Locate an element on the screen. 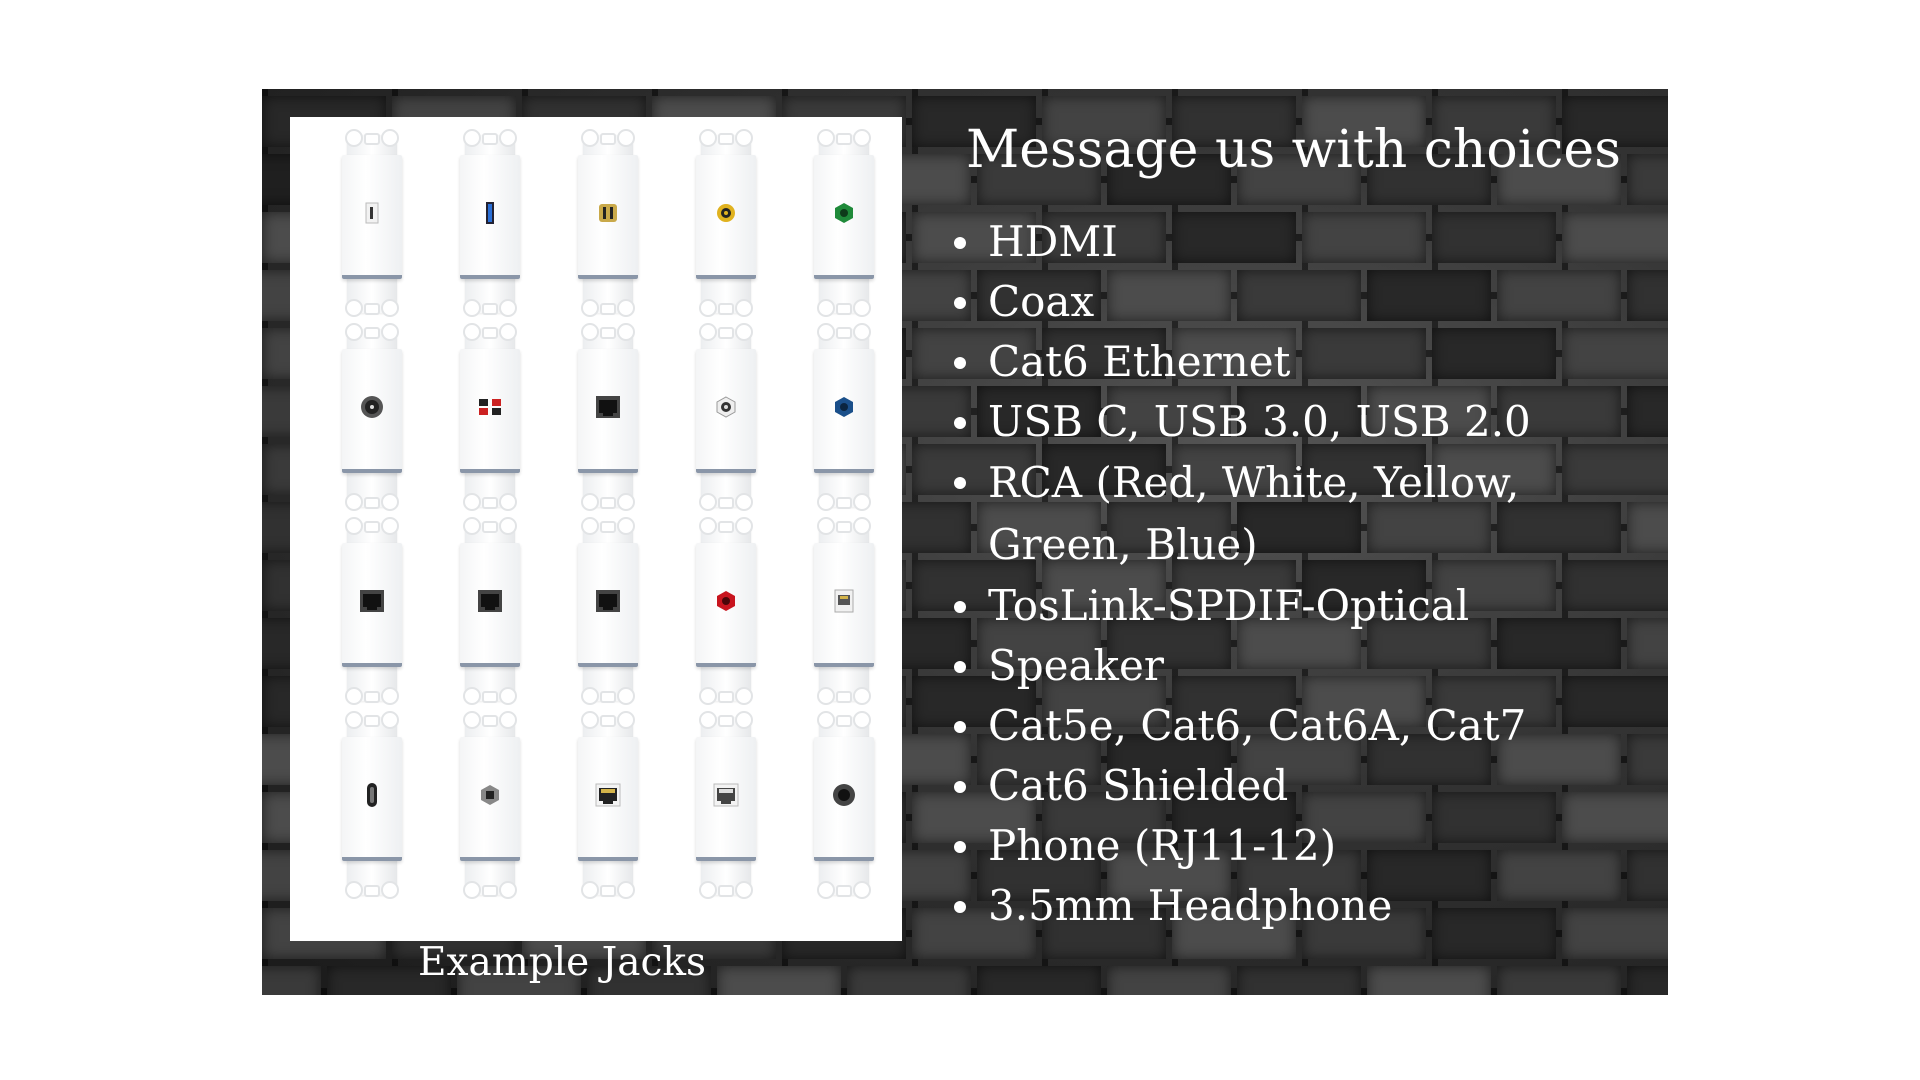 The image size is (1920, 1080). list-item: 3.5mm Headphone is located at coordinates (1310, 906).